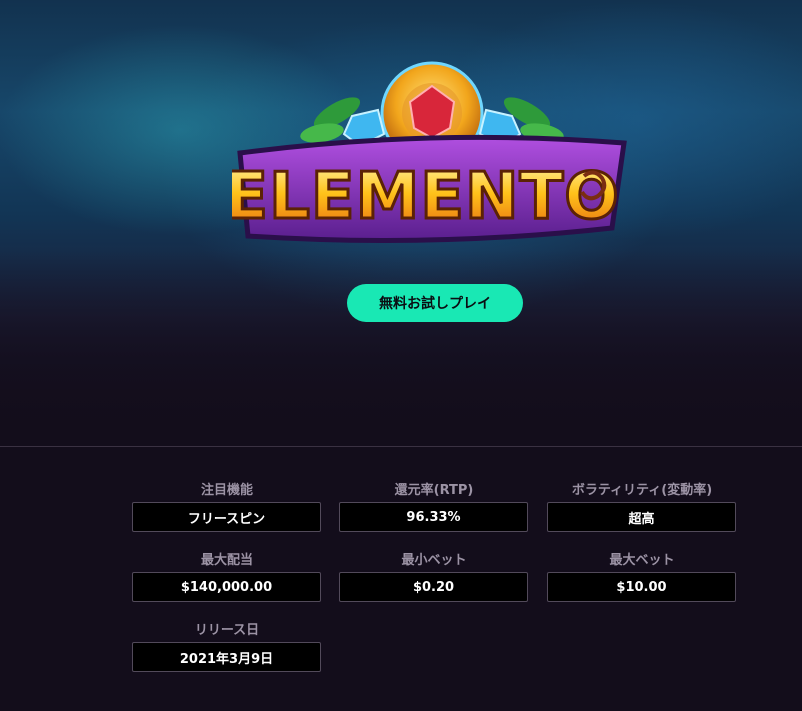 This screenshot has height=711, width=802. What do you see at coordinates (429, 152) in the screenshot?
I see `game-logo: ELEMENTO` at bounding box center [429, 152].